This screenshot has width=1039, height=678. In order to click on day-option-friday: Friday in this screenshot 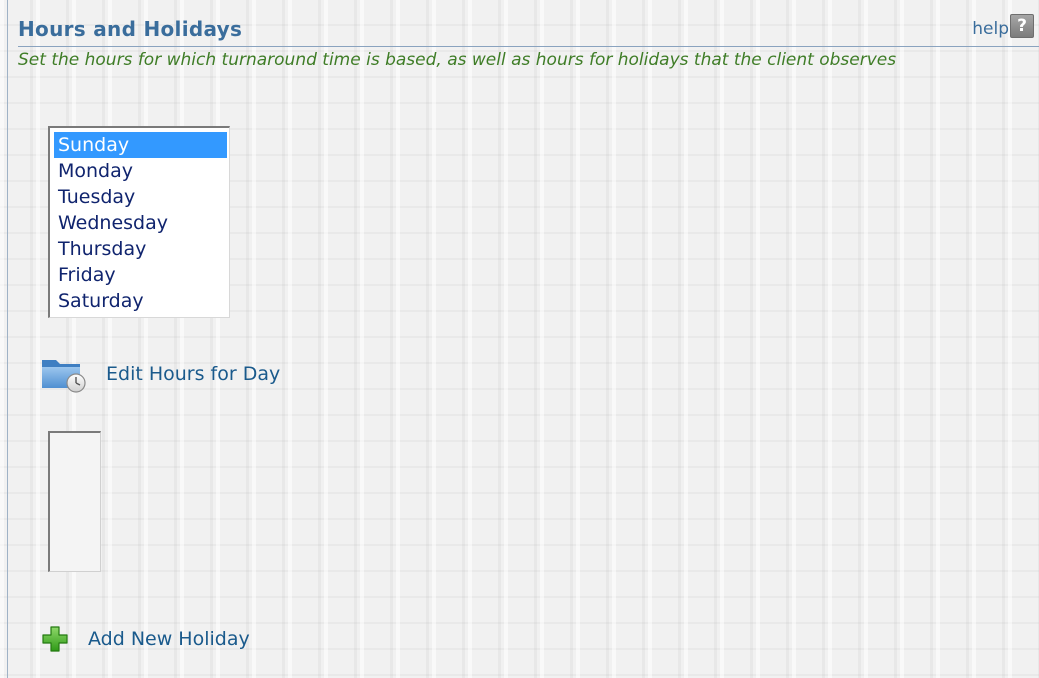, I will do `click(140, 275)`.